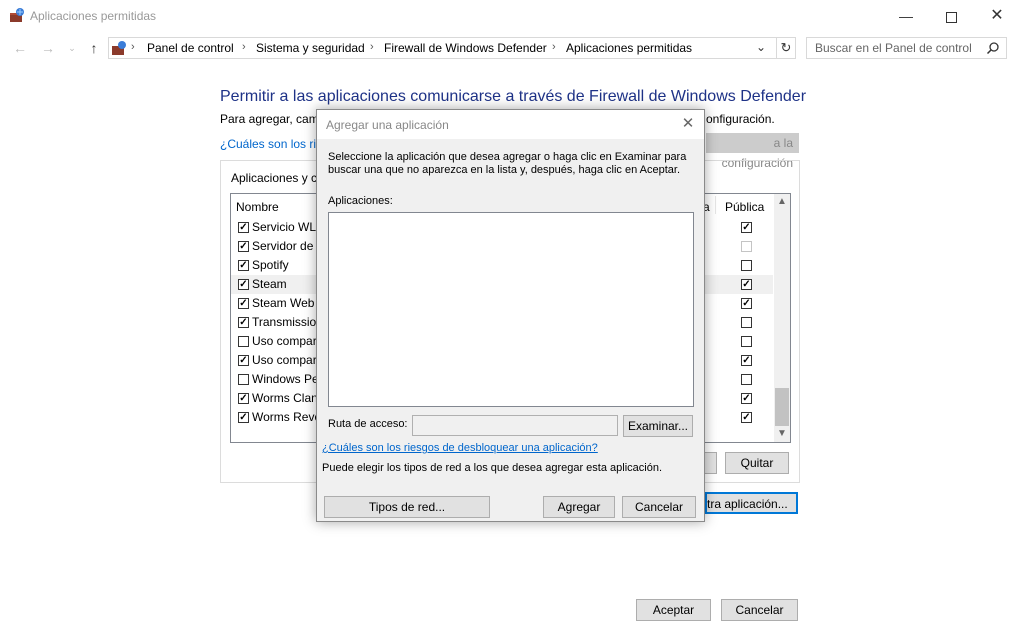  Describe the element at coordinates (288, 246) in the screenshot. I see `app-name: Servidor de p` at that location.